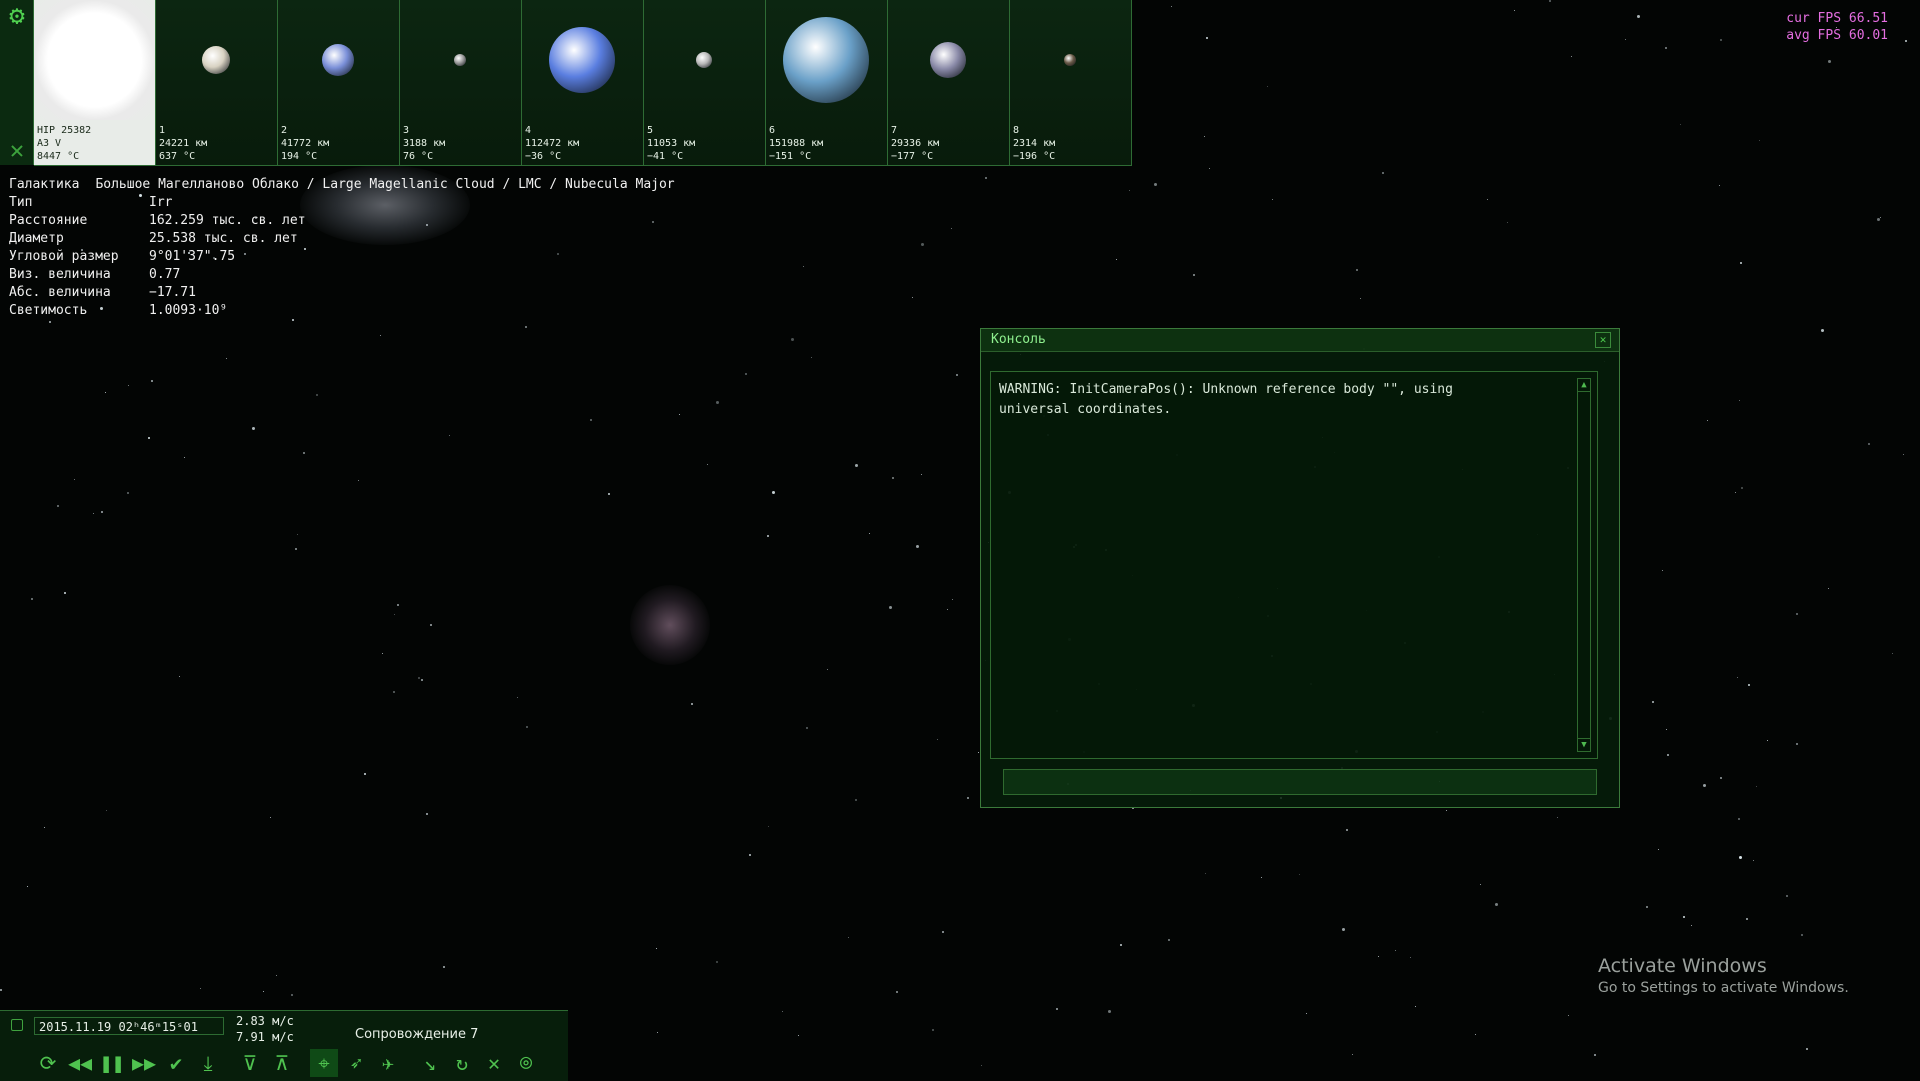  Describe the element at coordinates (665, 156) in the screenshot. I see `body-line3: −41 °C` at that location.